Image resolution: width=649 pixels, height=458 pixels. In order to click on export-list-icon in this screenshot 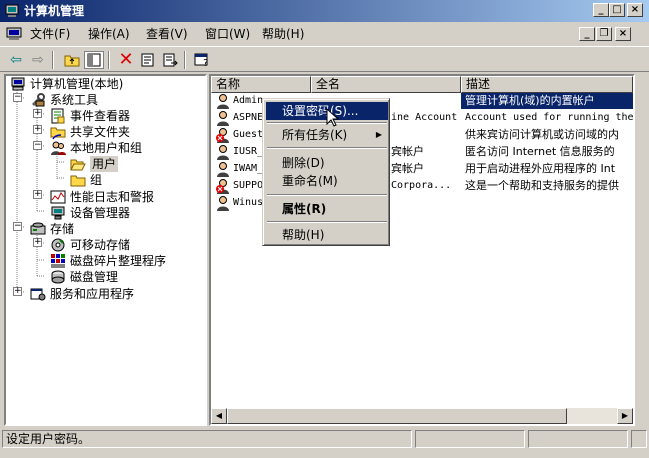, I will do `click(170, 60)`.